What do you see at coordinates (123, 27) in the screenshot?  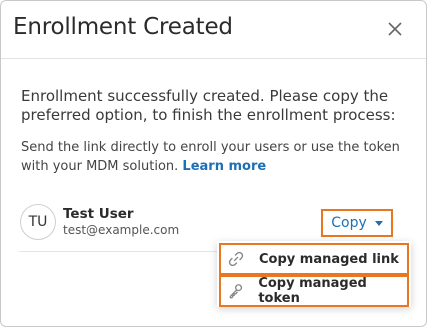 I see `dialog-title: Enrollment Created` at bounding box center [123, 27].